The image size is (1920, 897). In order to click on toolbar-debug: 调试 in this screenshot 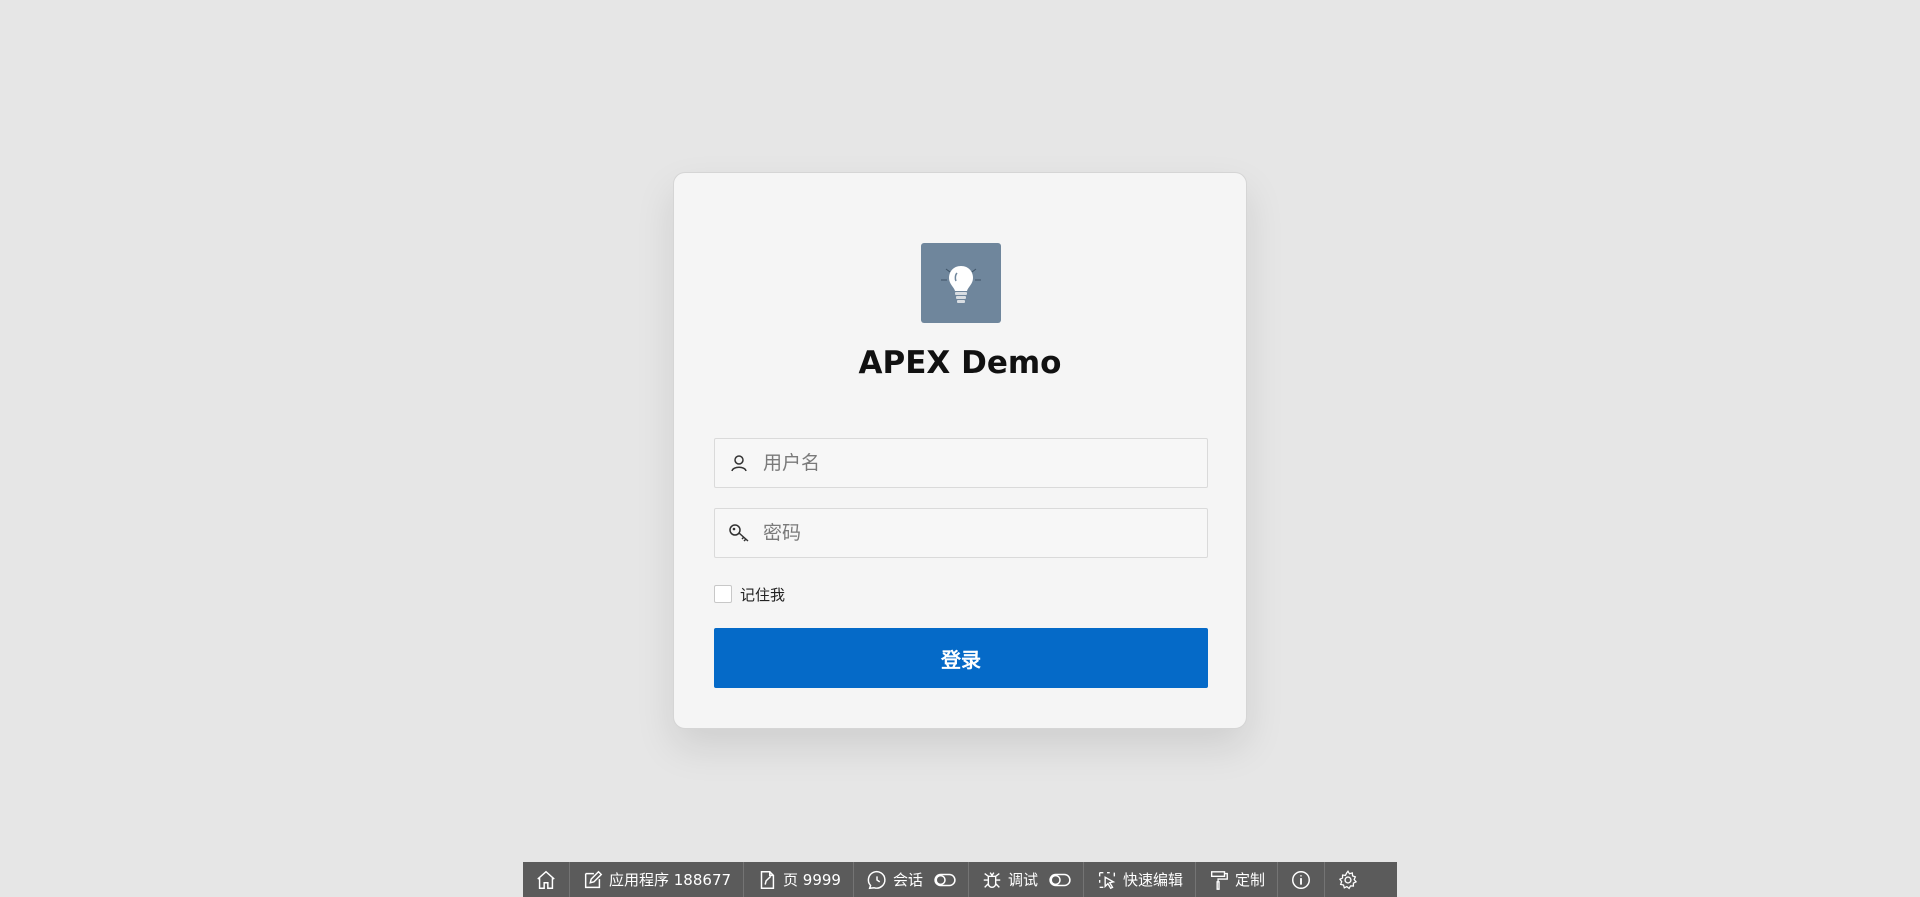, I will do `click(1027, 879)`.